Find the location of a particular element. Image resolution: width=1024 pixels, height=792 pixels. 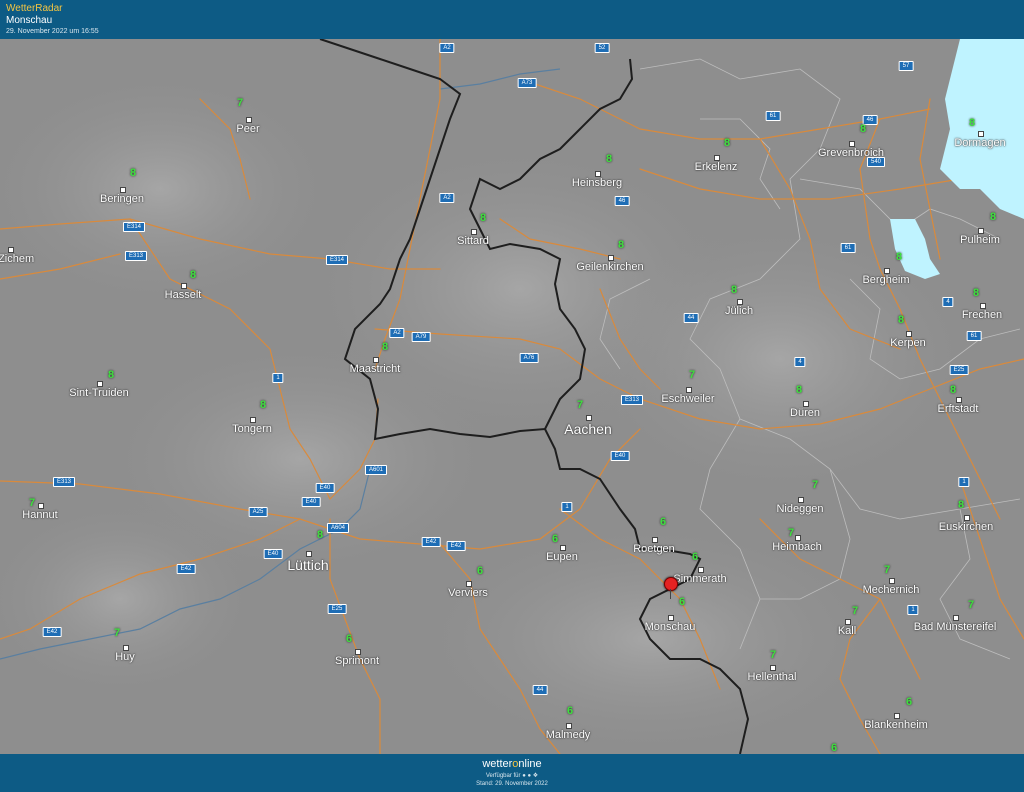

temperature-j-lich: 8 is located at coordinates (734, 290).